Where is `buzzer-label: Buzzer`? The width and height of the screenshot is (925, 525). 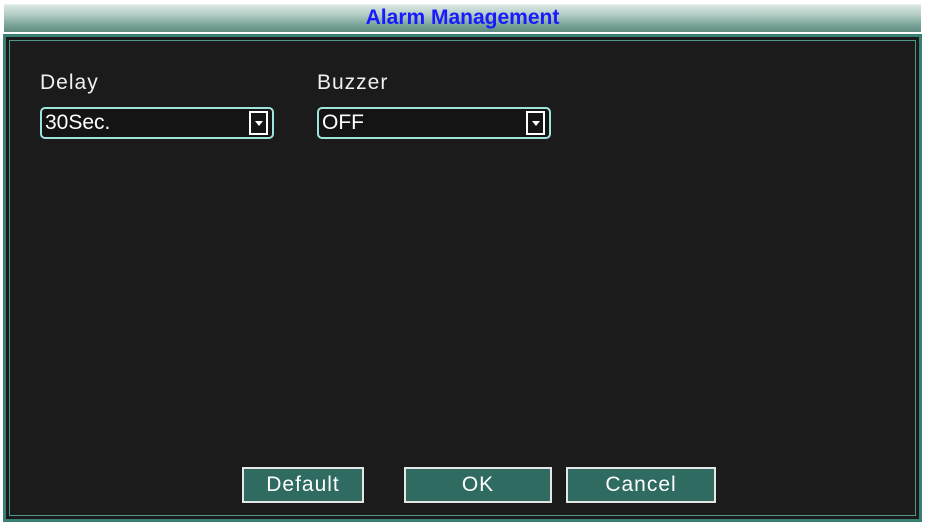 buzzer-label: Buzzer is located at coordinates (353, 82).